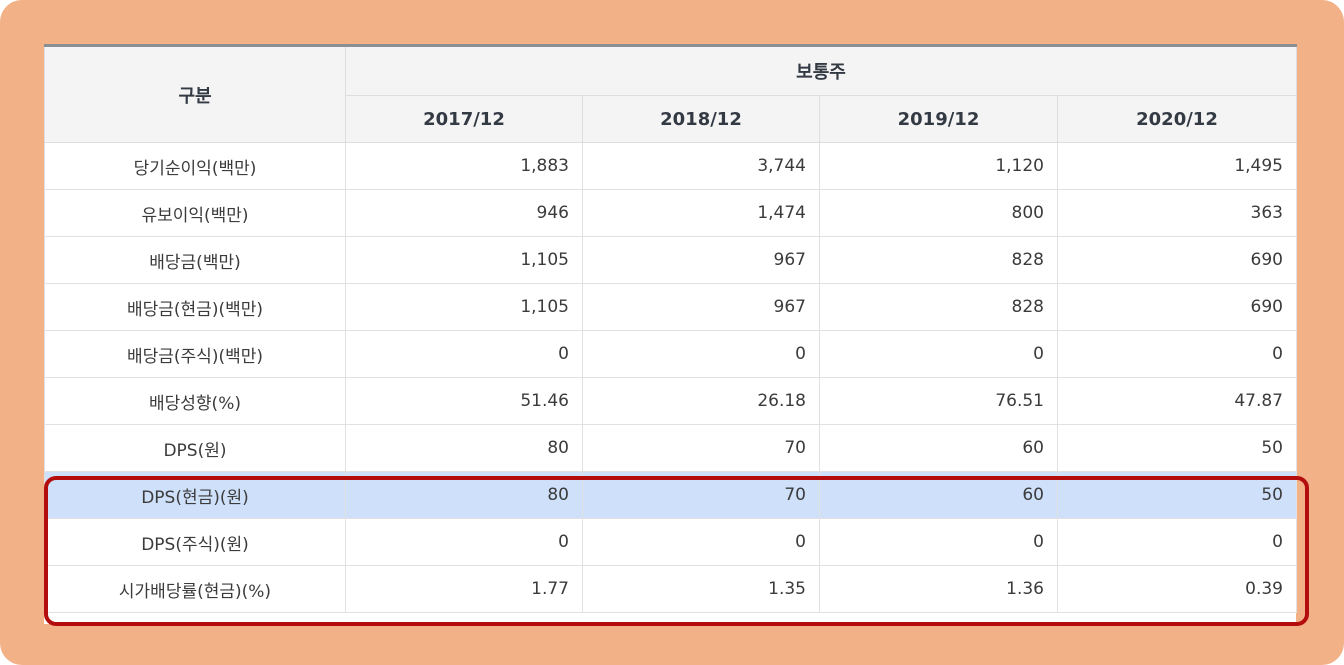 The width and height of the screenshot is (1344, 665). Describe the element at coordinates (195, 542) in the screenshot. I see `row-label: DPS(주식)(원)` at that location.